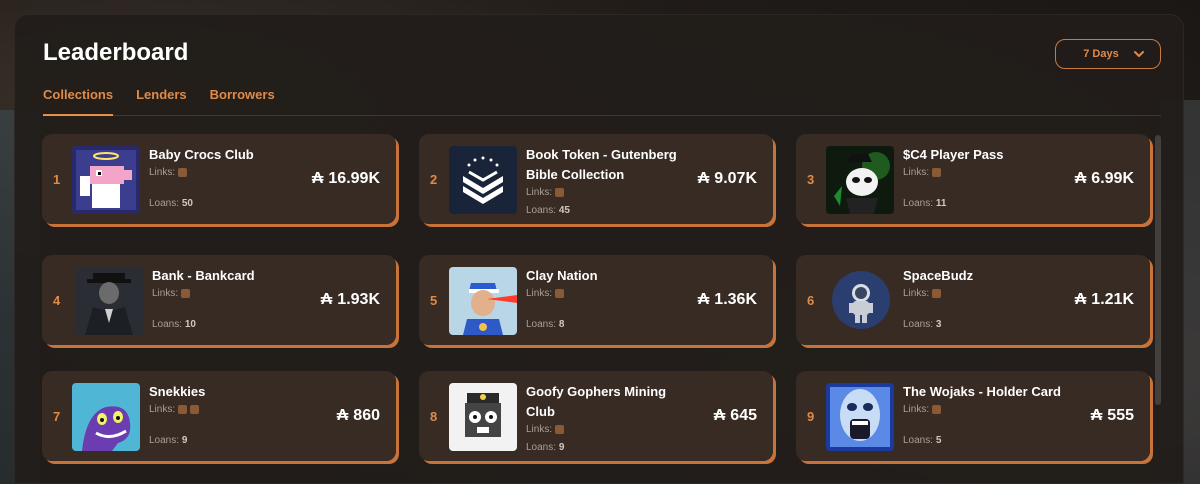 This screenshot has height=484, width=1200. I want to click on volume-value: ₳ 16.99K, so click(345, 178).